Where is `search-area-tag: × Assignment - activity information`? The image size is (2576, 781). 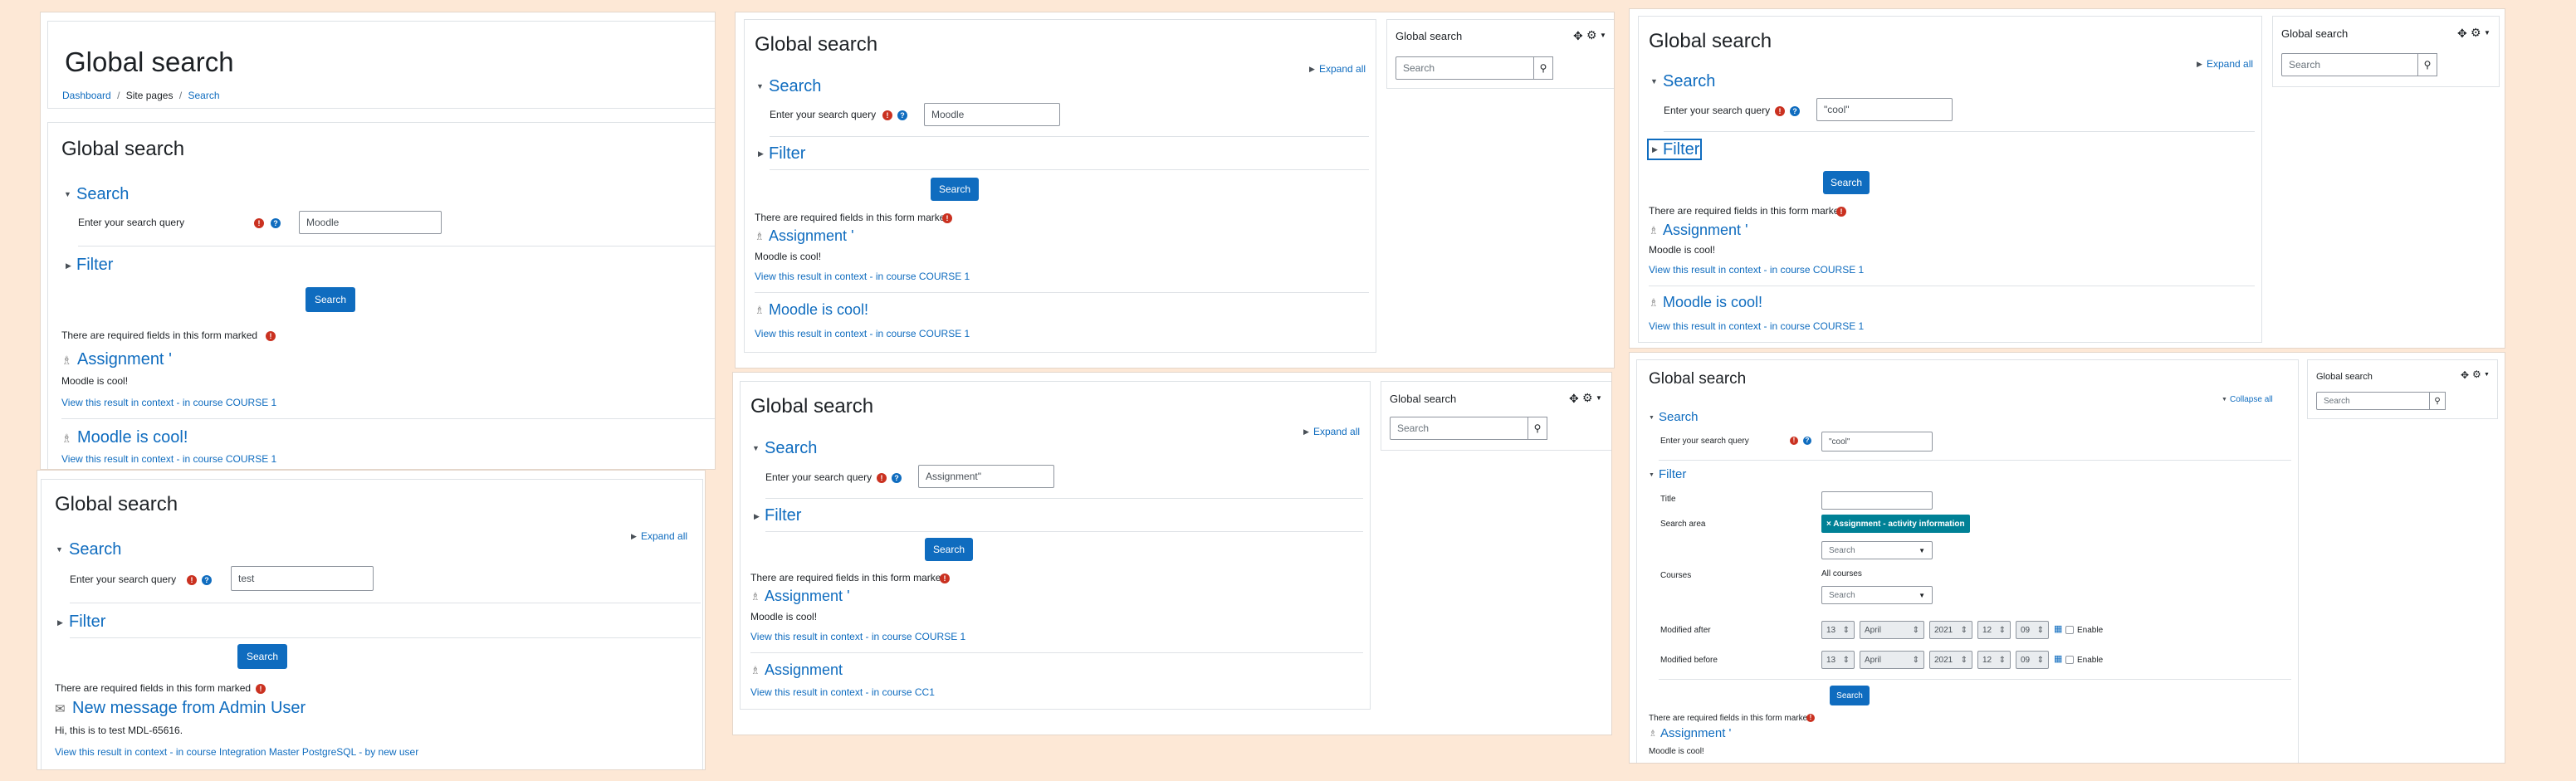 search-area-tag: × Assignment - activity information is located at coordinates (1895, 524).